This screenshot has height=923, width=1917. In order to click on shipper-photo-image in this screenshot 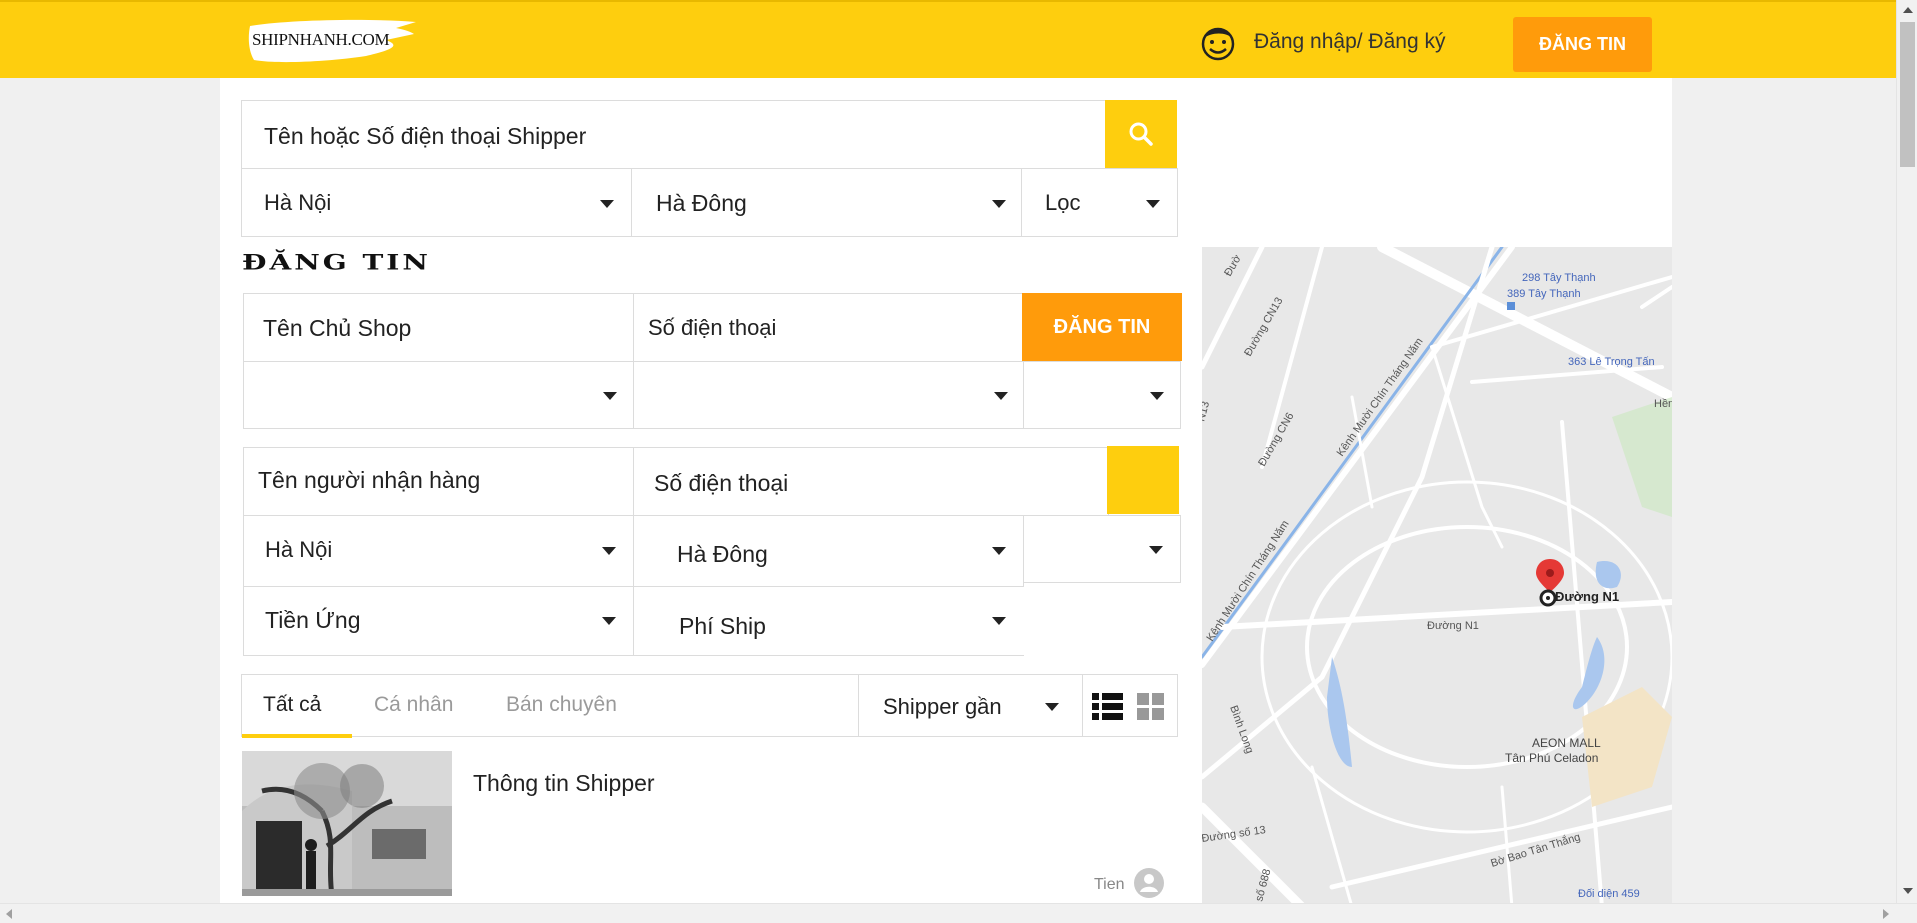, I will do `click(347, 823)`.